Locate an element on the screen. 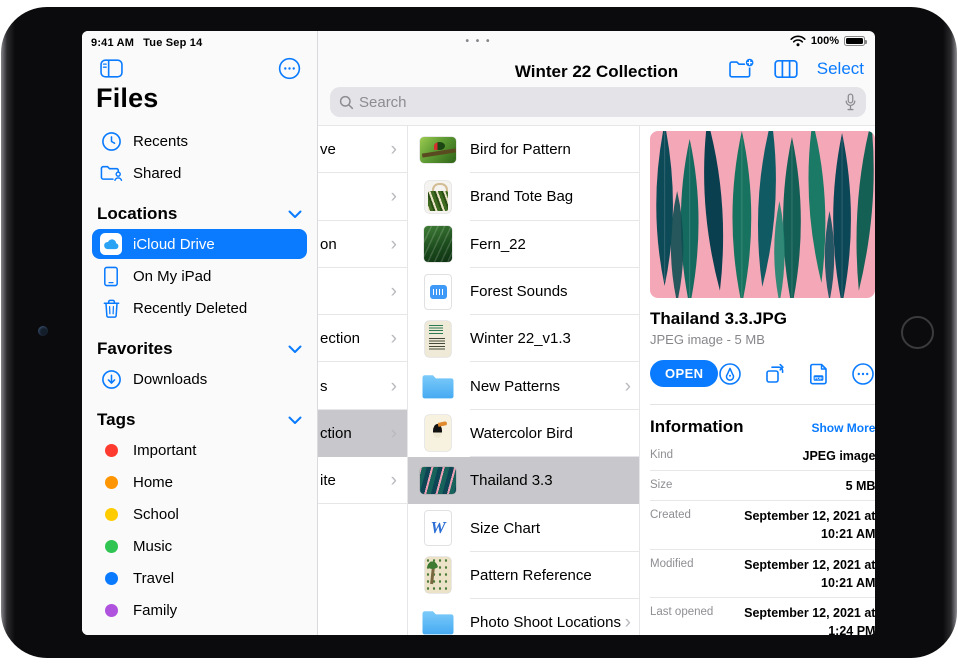 The height and width of the screenshot is (665, 958). search-input is located at coordinates (599, 102).